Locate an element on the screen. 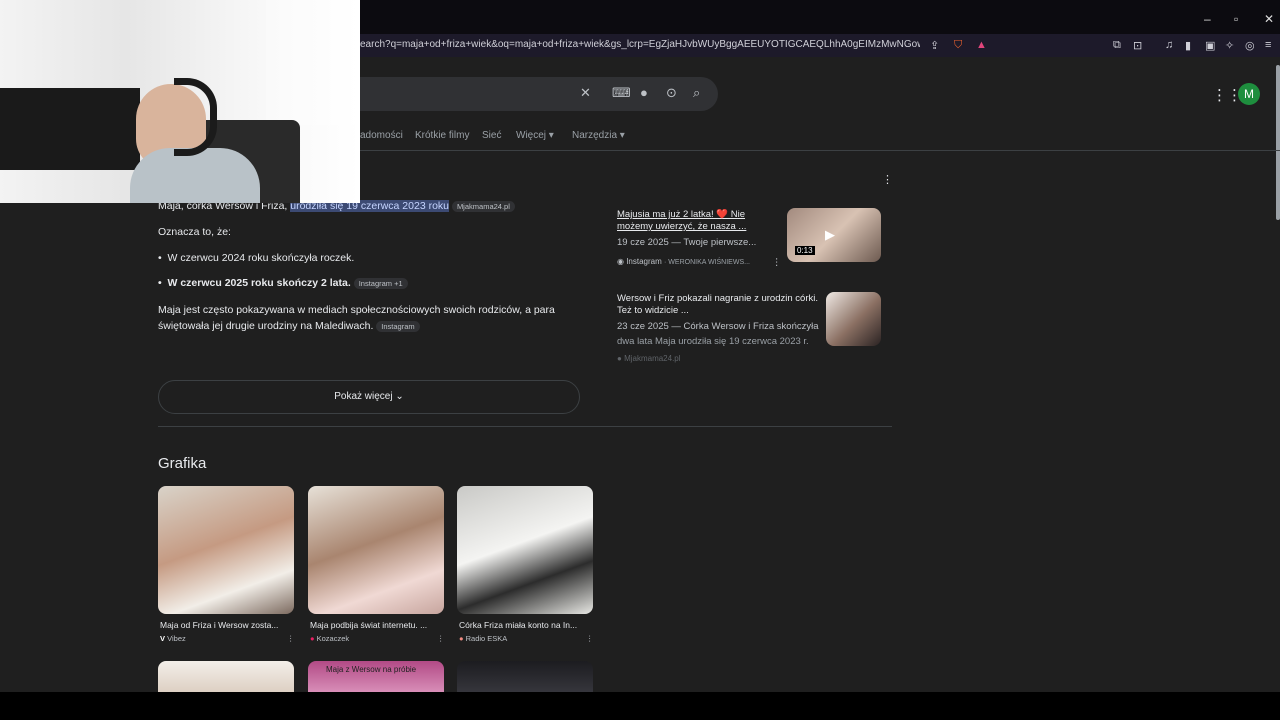  webcam-overlay is located at coordinates (180, 101).